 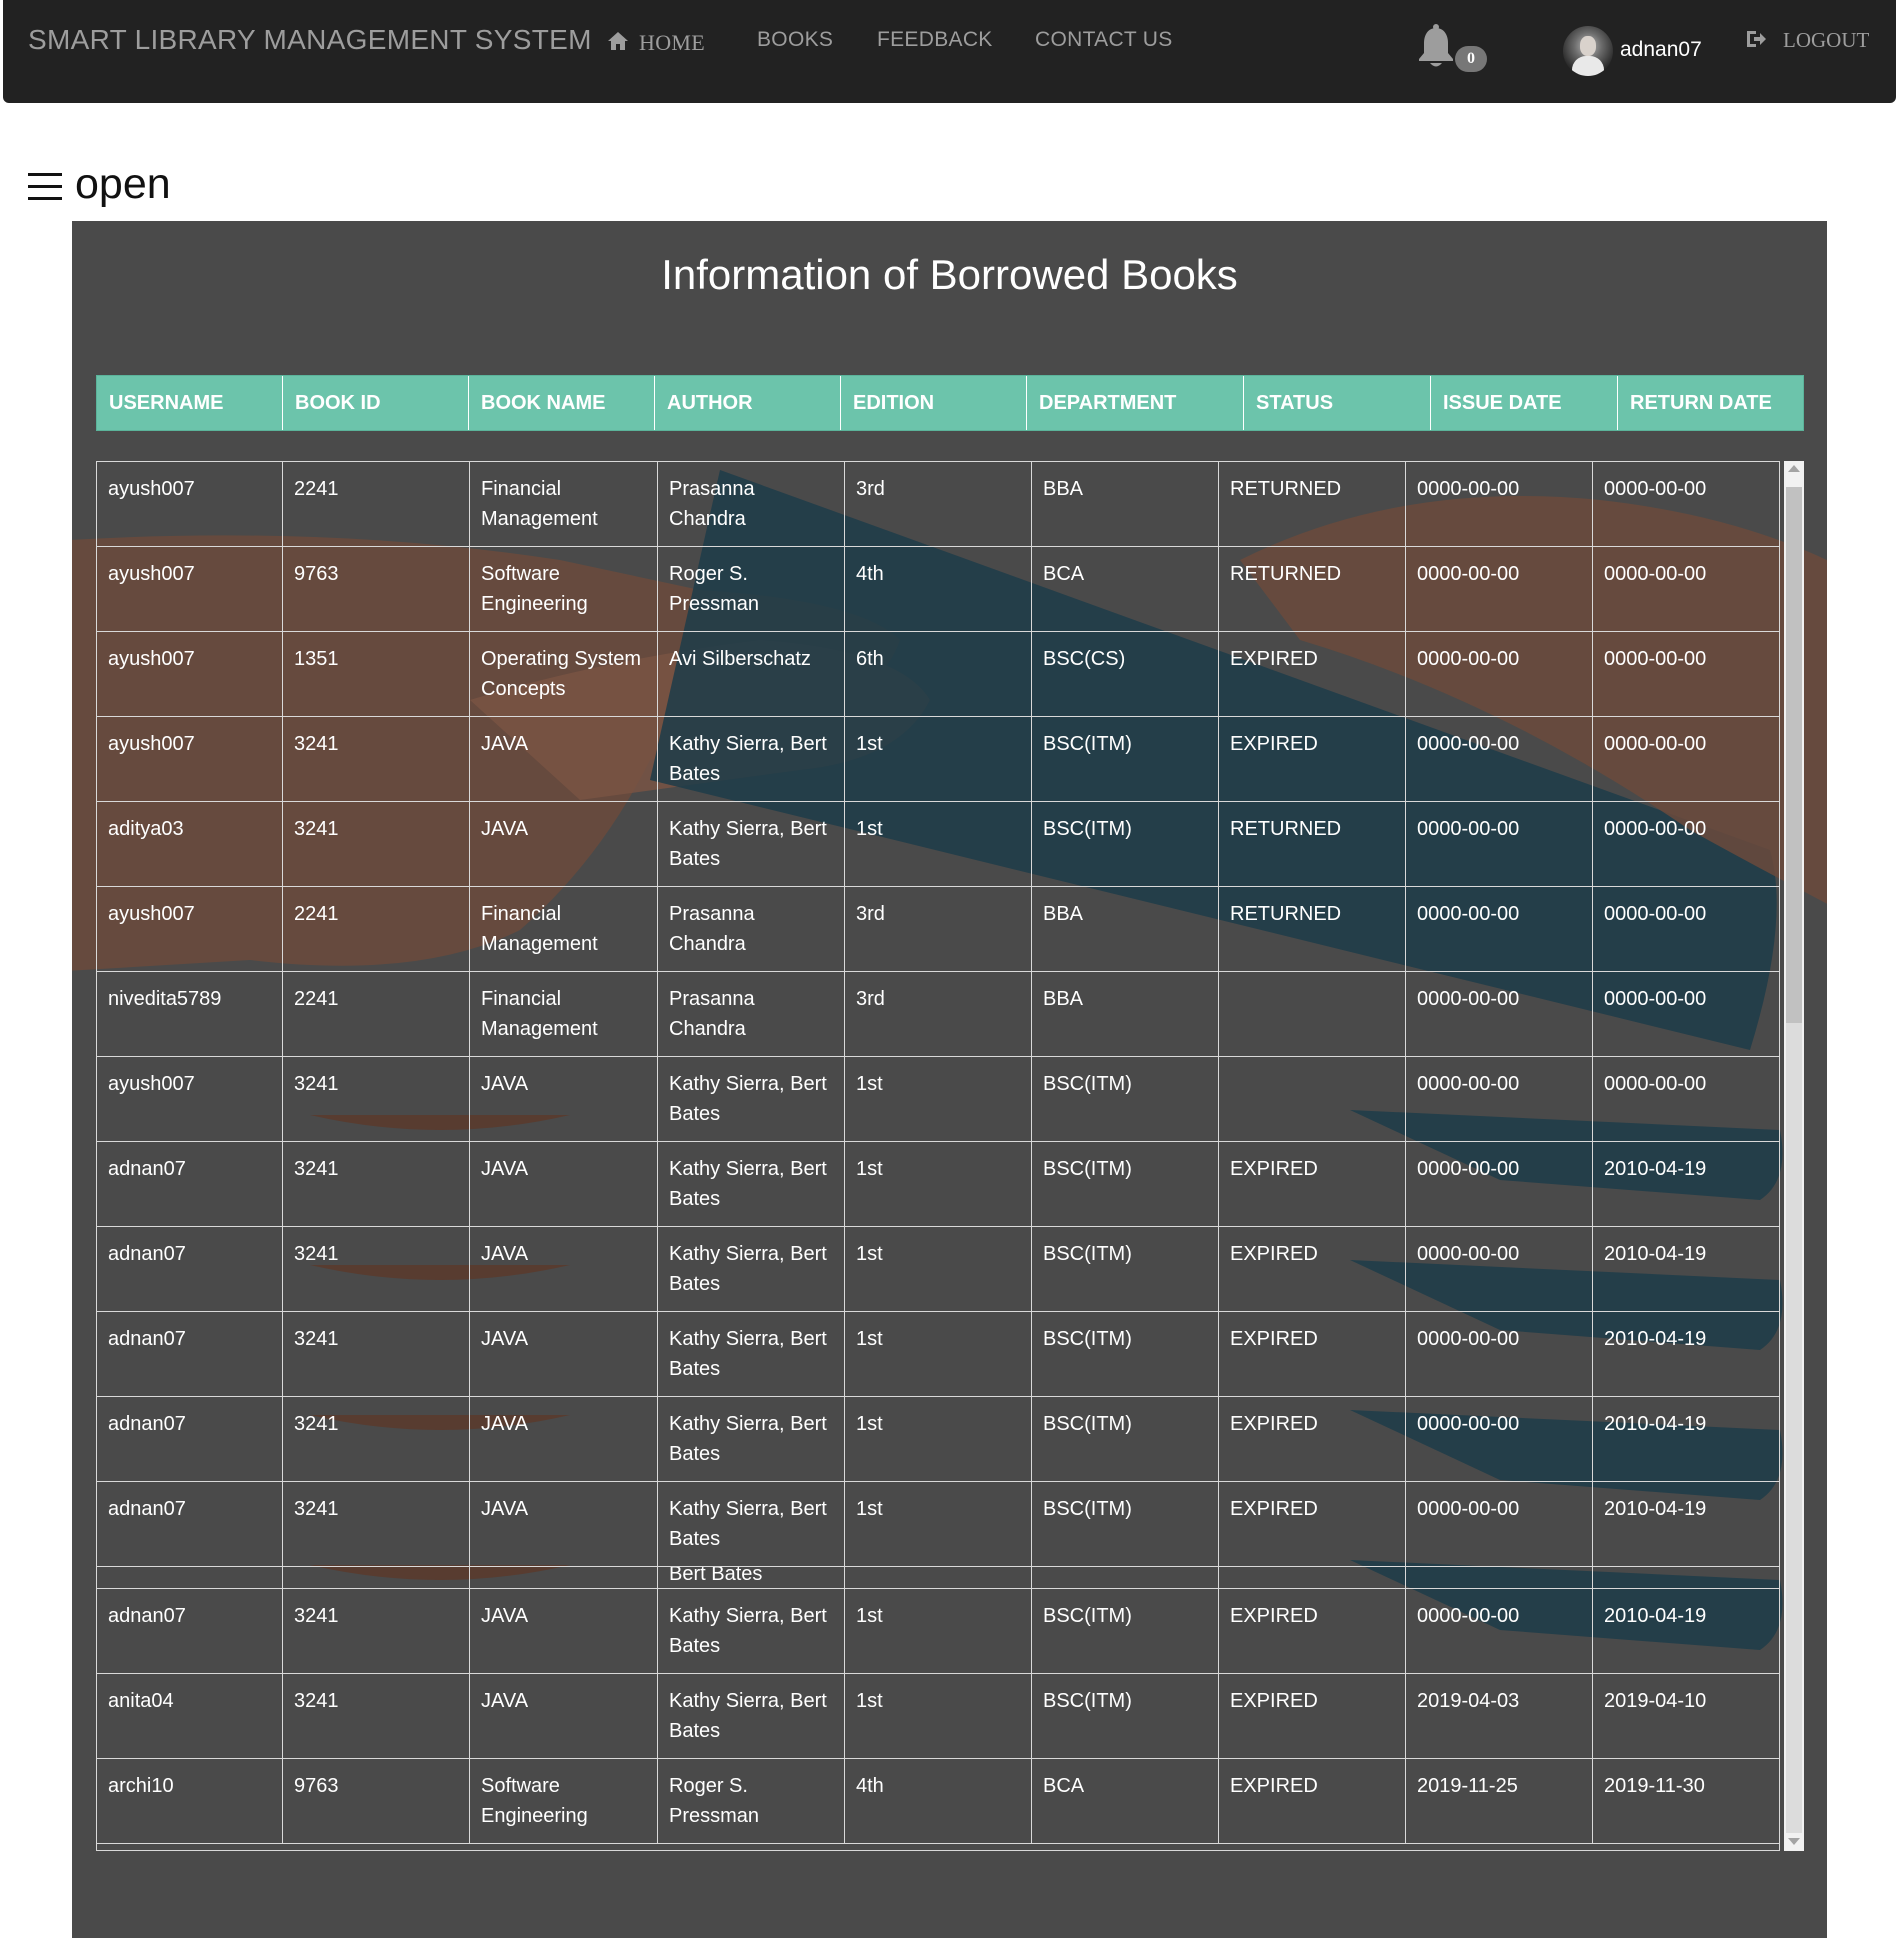 What do you see at coordinates (656, 43) in the screenshot?
I see `nav-home-link: HOME` at bounding box center [656, 43].